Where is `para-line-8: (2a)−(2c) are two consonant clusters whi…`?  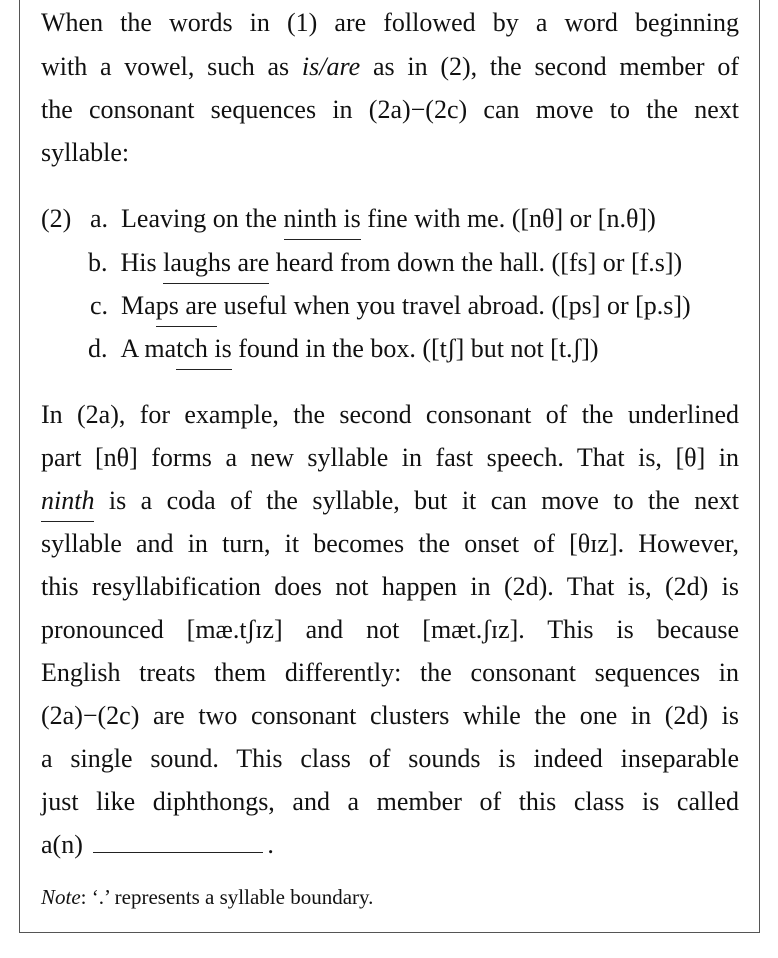 para-line-8: (2a)−(2c) are two consonant clusters whi… is located at coordinates (390, 715).